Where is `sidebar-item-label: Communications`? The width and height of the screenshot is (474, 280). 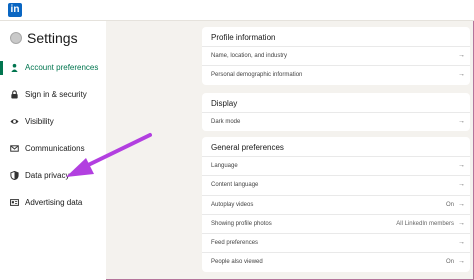 sidebar-item-label: Communications is located at coordinates (55, 148).